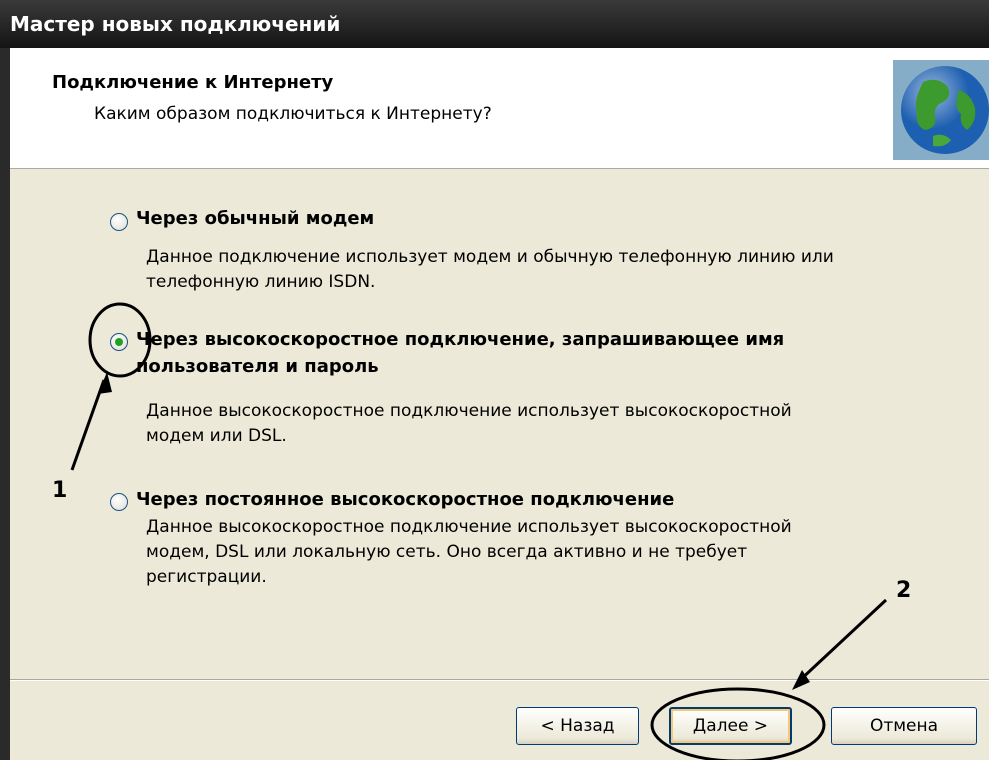  I want to click on window-title: Мастер новых подключений, so click(175, 24).